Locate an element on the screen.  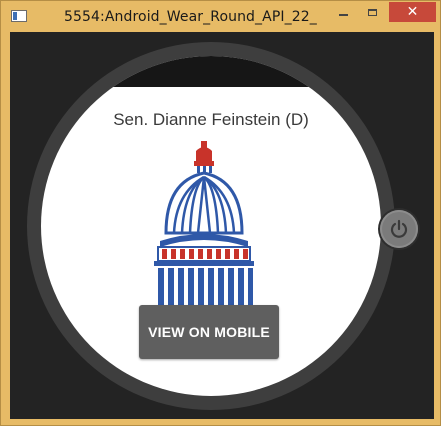
app-window-icon is located at coordinates (19, 16).